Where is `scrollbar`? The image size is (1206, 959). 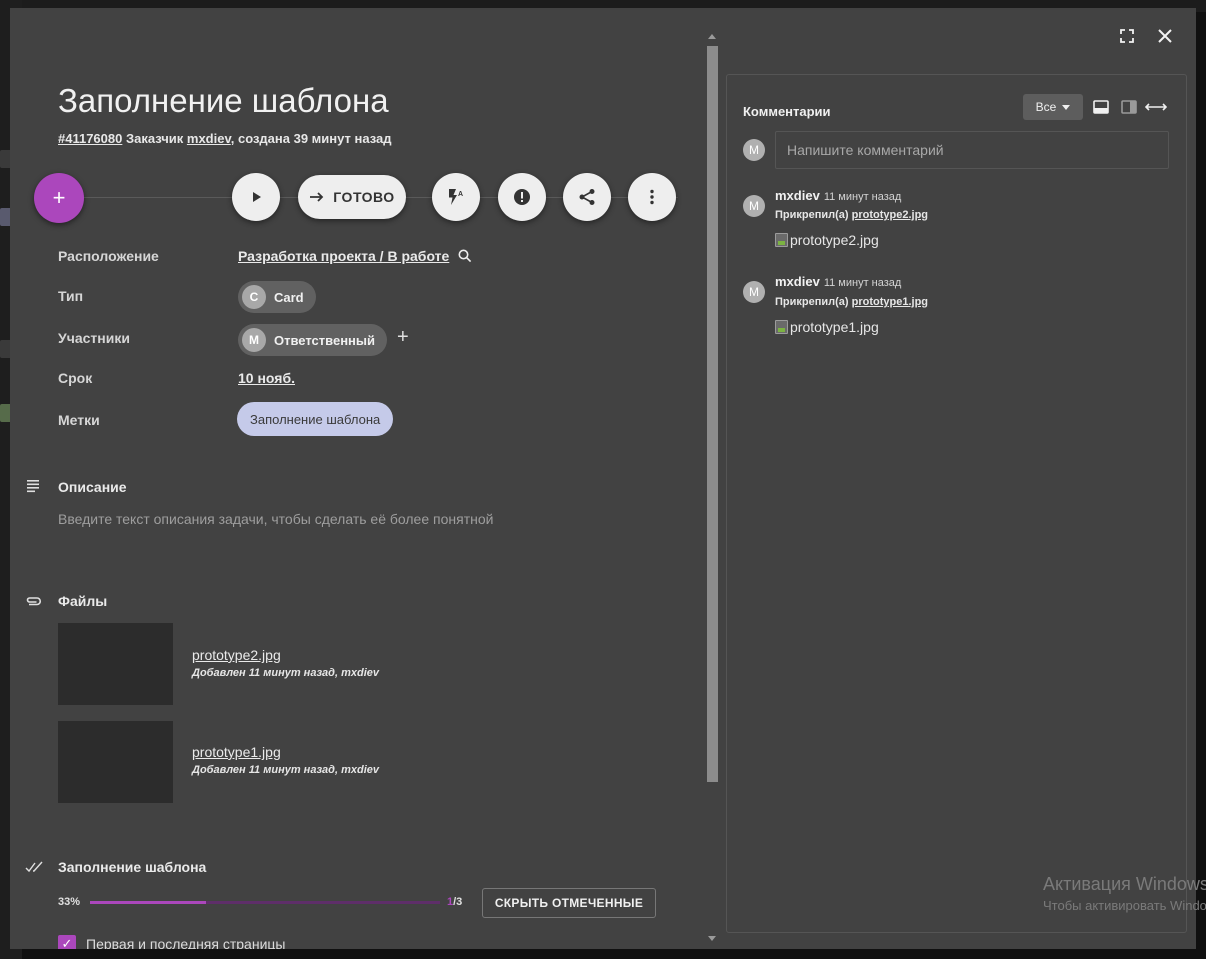
scrollbar is located at coordinates (712, 488).